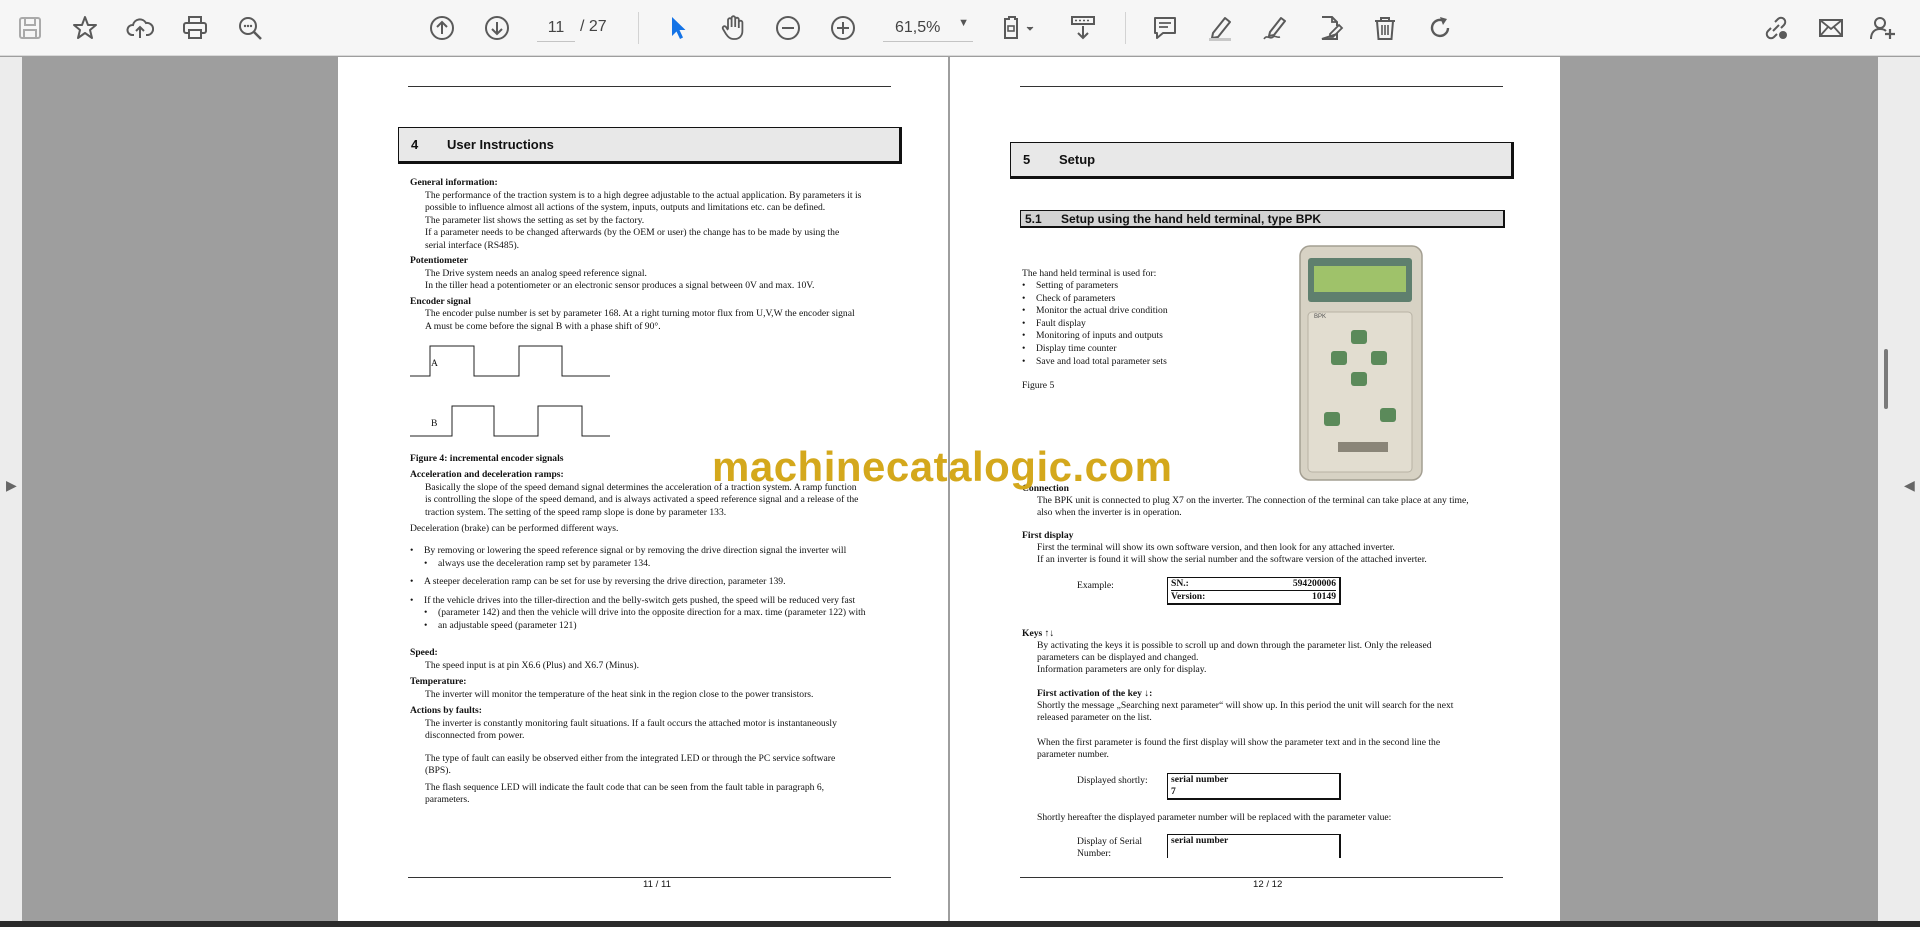  I want to click on zoom-in-icon, so click(843, 28).